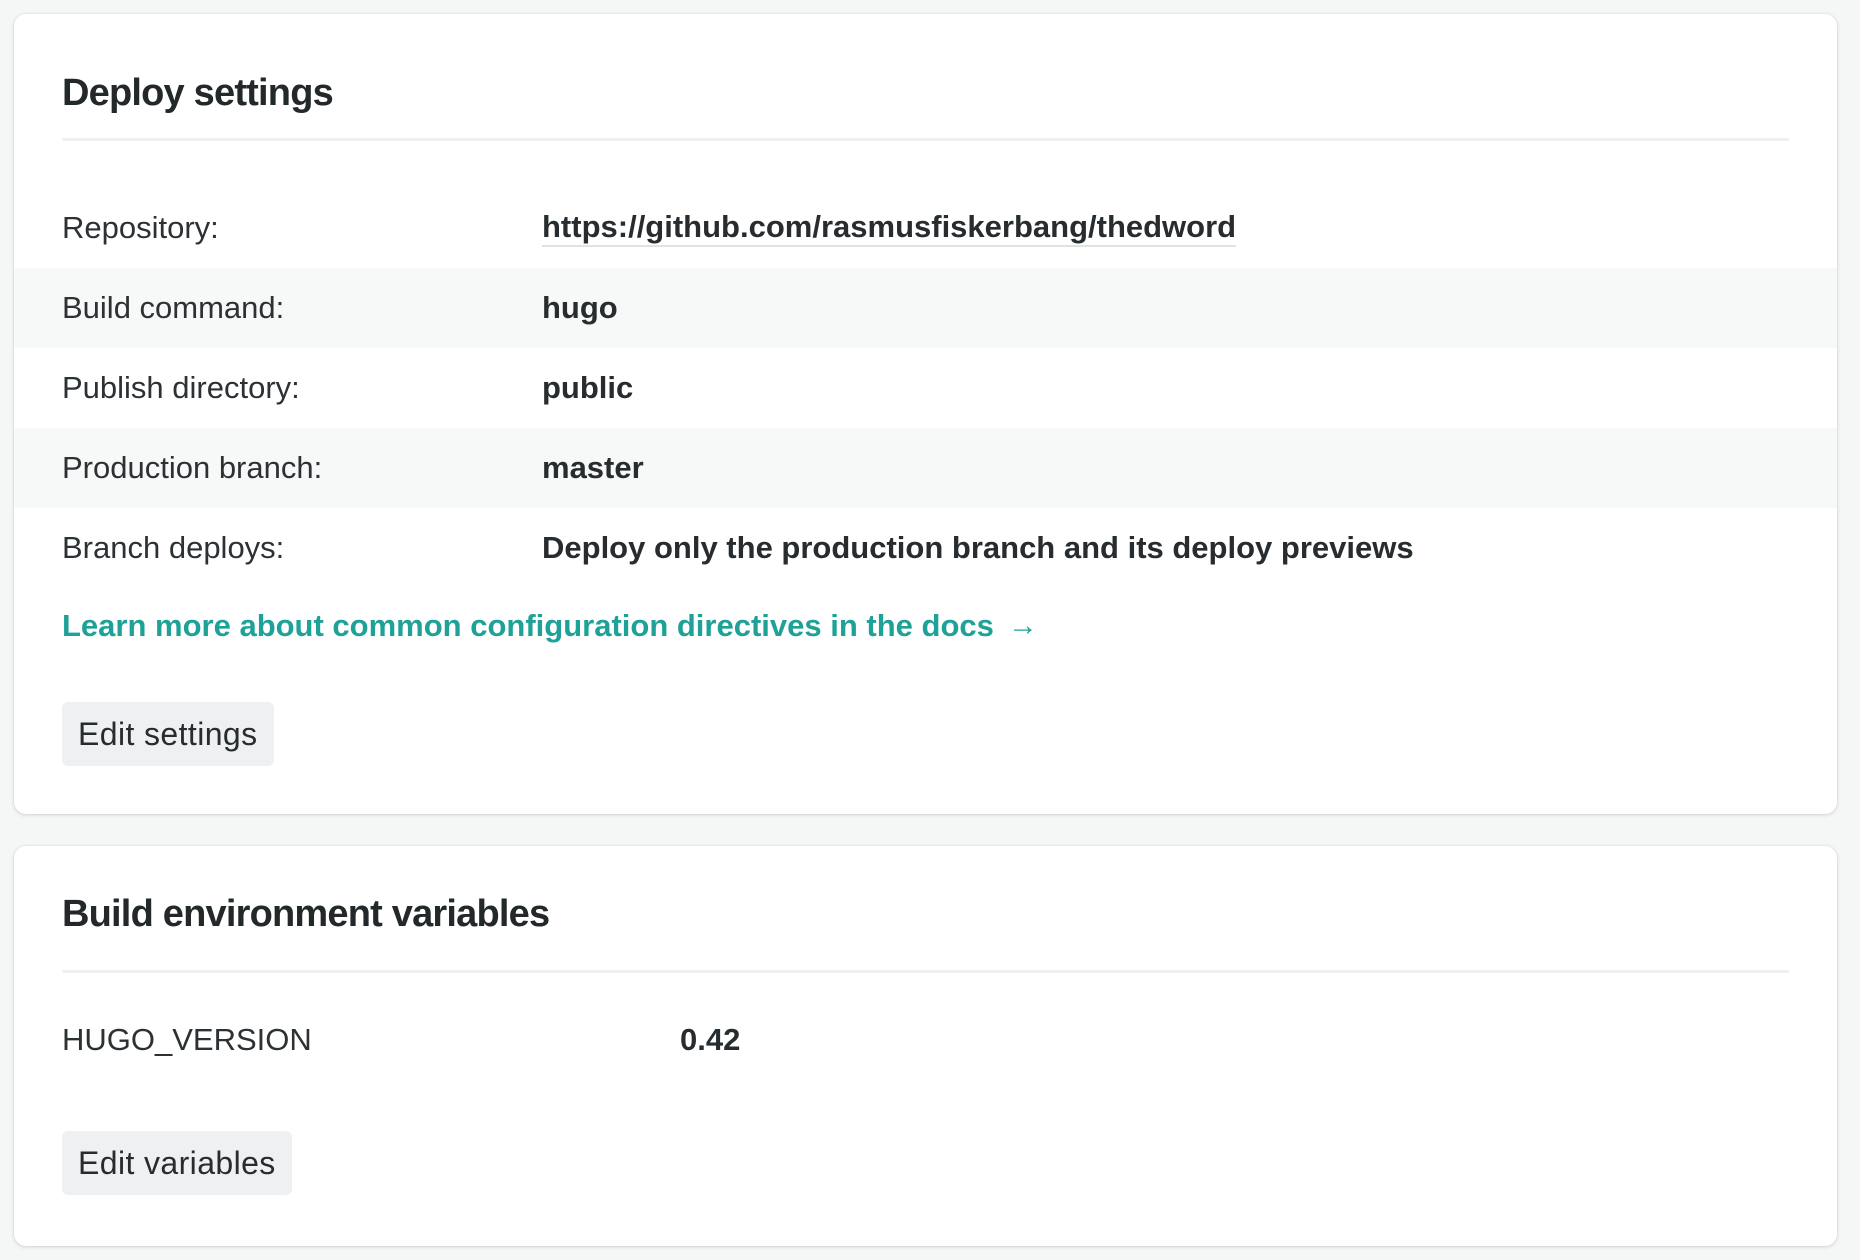  What do you see at coordinates (593, 467) in the screenshot?
I see `setting-value: master` at bounding box center [593, 467].